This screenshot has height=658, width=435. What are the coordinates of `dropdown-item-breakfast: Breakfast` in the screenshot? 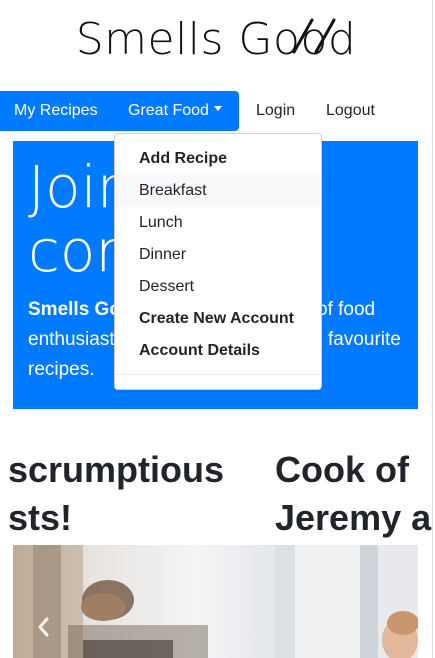 It's located at (218, 191).